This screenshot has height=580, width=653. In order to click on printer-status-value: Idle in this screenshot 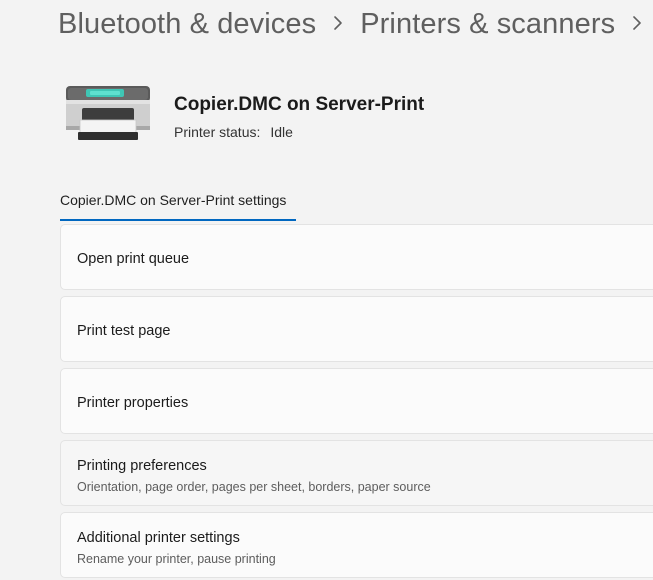, I will do `click(281, 132)`.